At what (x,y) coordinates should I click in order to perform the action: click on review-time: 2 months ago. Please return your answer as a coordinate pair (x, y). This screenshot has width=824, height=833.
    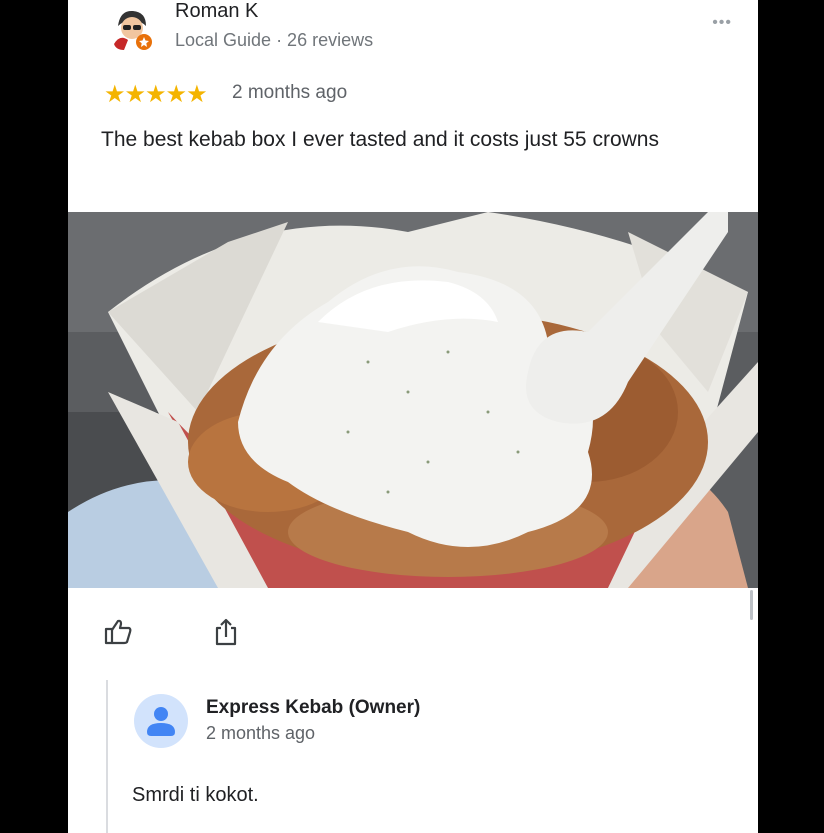
    Looking at the image, I should click on (290, 92).